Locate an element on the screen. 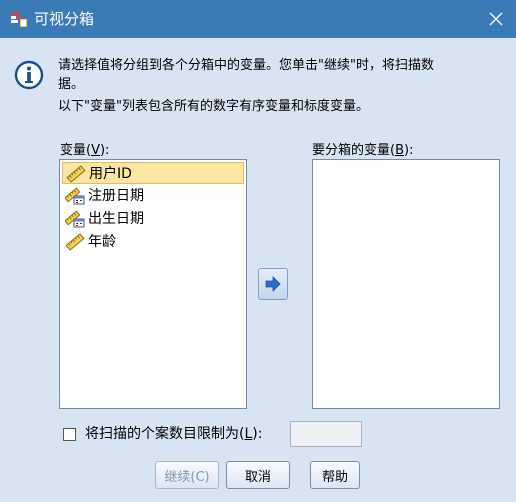  title-bar: 可视分箱 is located at coordinates (258, 19).